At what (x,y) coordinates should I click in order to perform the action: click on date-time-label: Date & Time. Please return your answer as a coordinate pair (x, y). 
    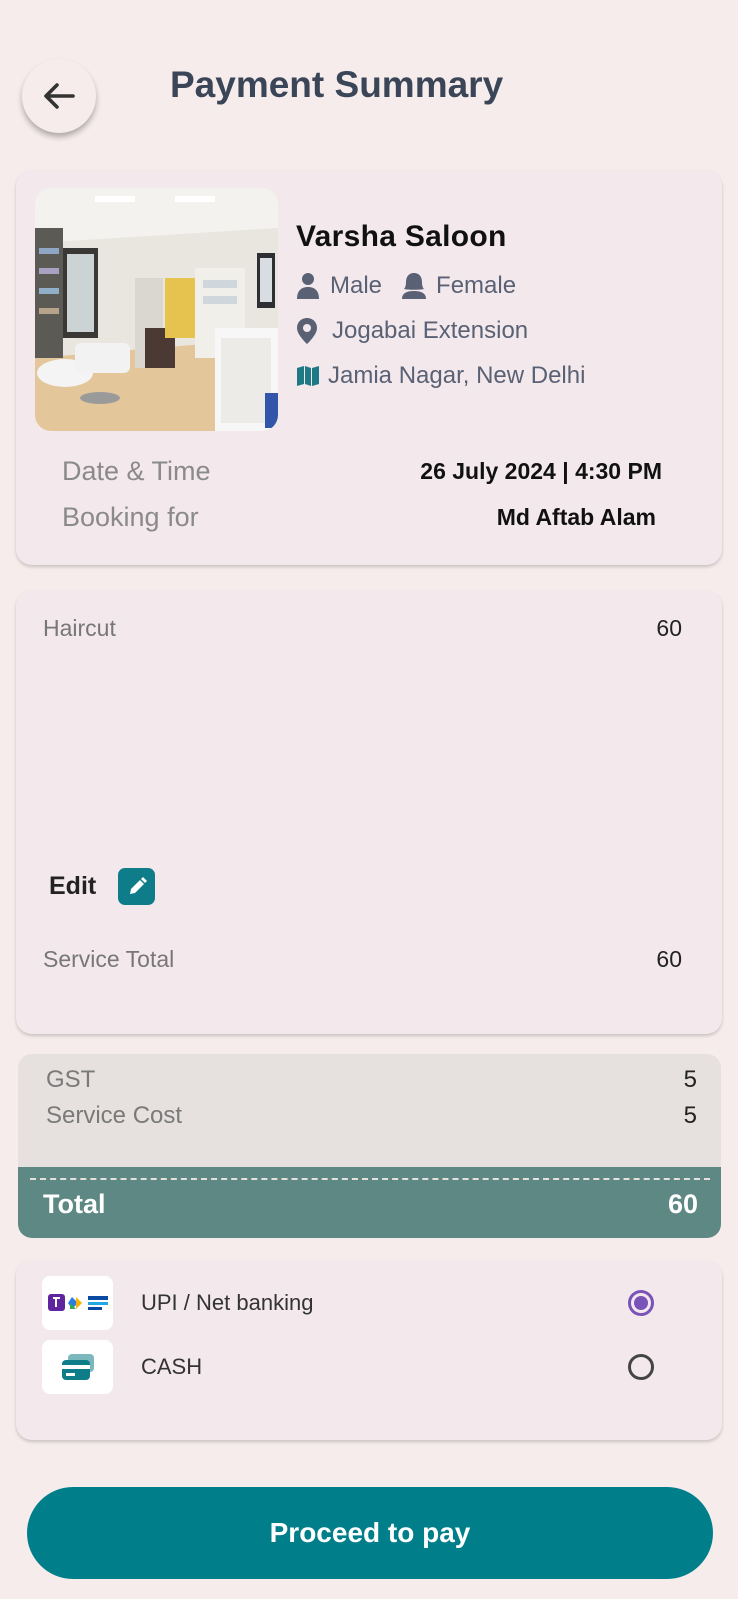
    Looking at the image, I should click on (136, 471).